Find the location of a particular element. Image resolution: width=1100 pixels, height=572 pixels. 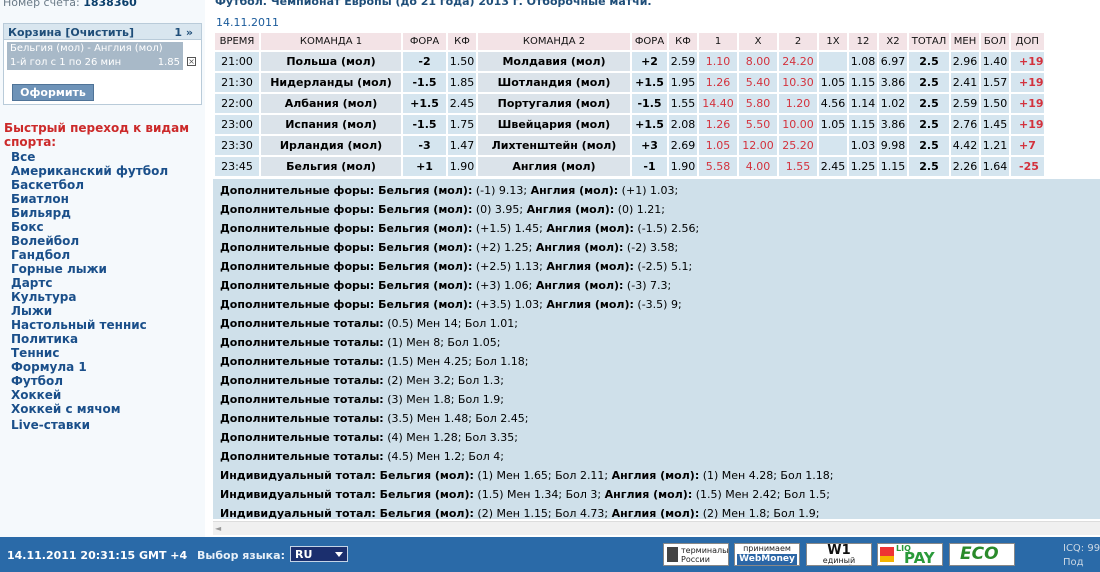

payment-logo-terminals: терминалы России is located at coordinates (696, 554).